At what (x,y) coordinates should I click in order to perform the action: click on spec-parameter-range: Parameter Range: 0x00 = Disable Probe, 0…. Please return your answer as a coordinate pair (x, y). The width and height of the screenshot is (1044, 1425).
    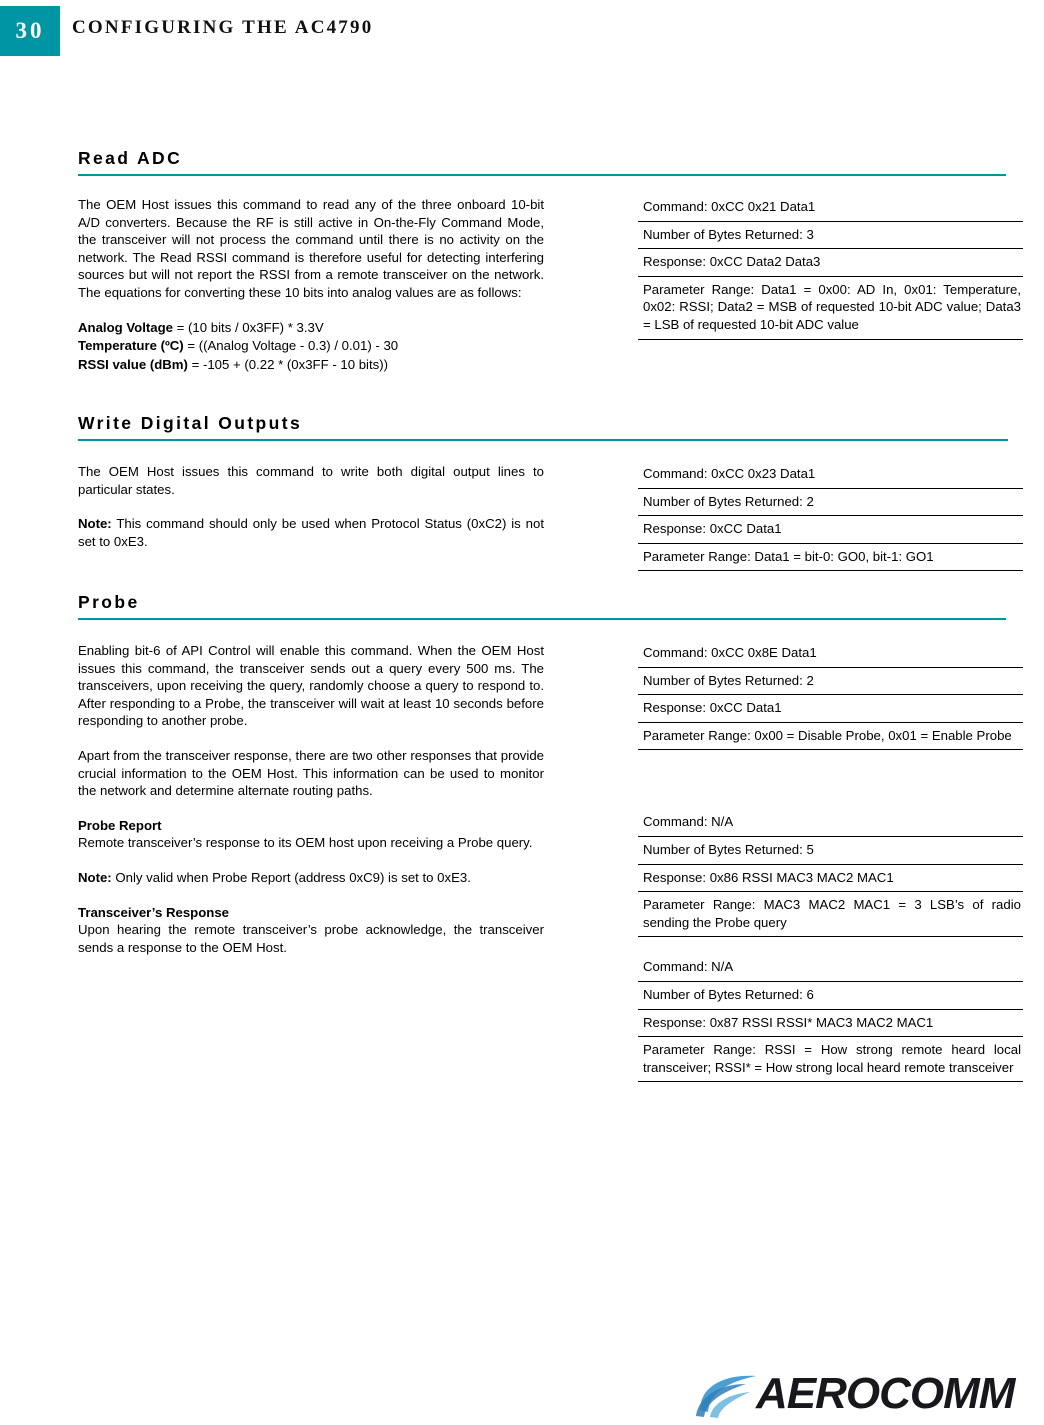
    Looking at the image, I should click on (830, 736).